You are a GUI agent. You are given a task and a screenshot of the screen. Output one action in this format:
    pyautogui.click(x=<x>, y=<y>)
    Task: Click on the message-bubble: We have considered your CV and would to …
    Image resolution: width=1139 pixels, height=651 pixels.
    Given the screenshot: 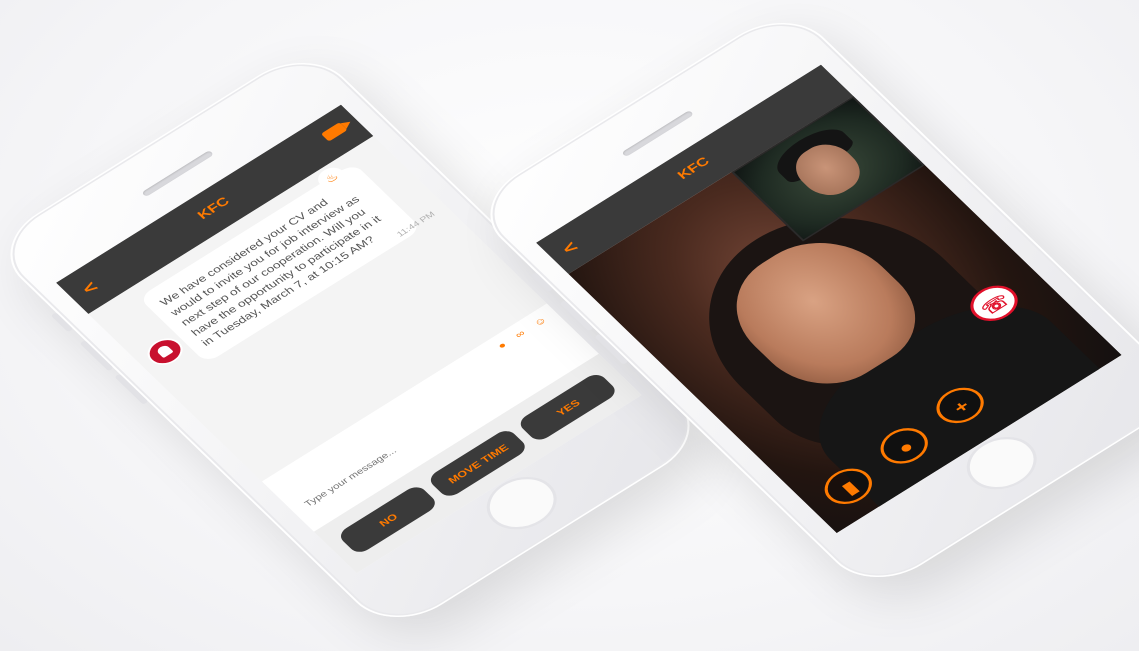 What is the action you would take?
    pyautogui.click(x=280, y=263)
    